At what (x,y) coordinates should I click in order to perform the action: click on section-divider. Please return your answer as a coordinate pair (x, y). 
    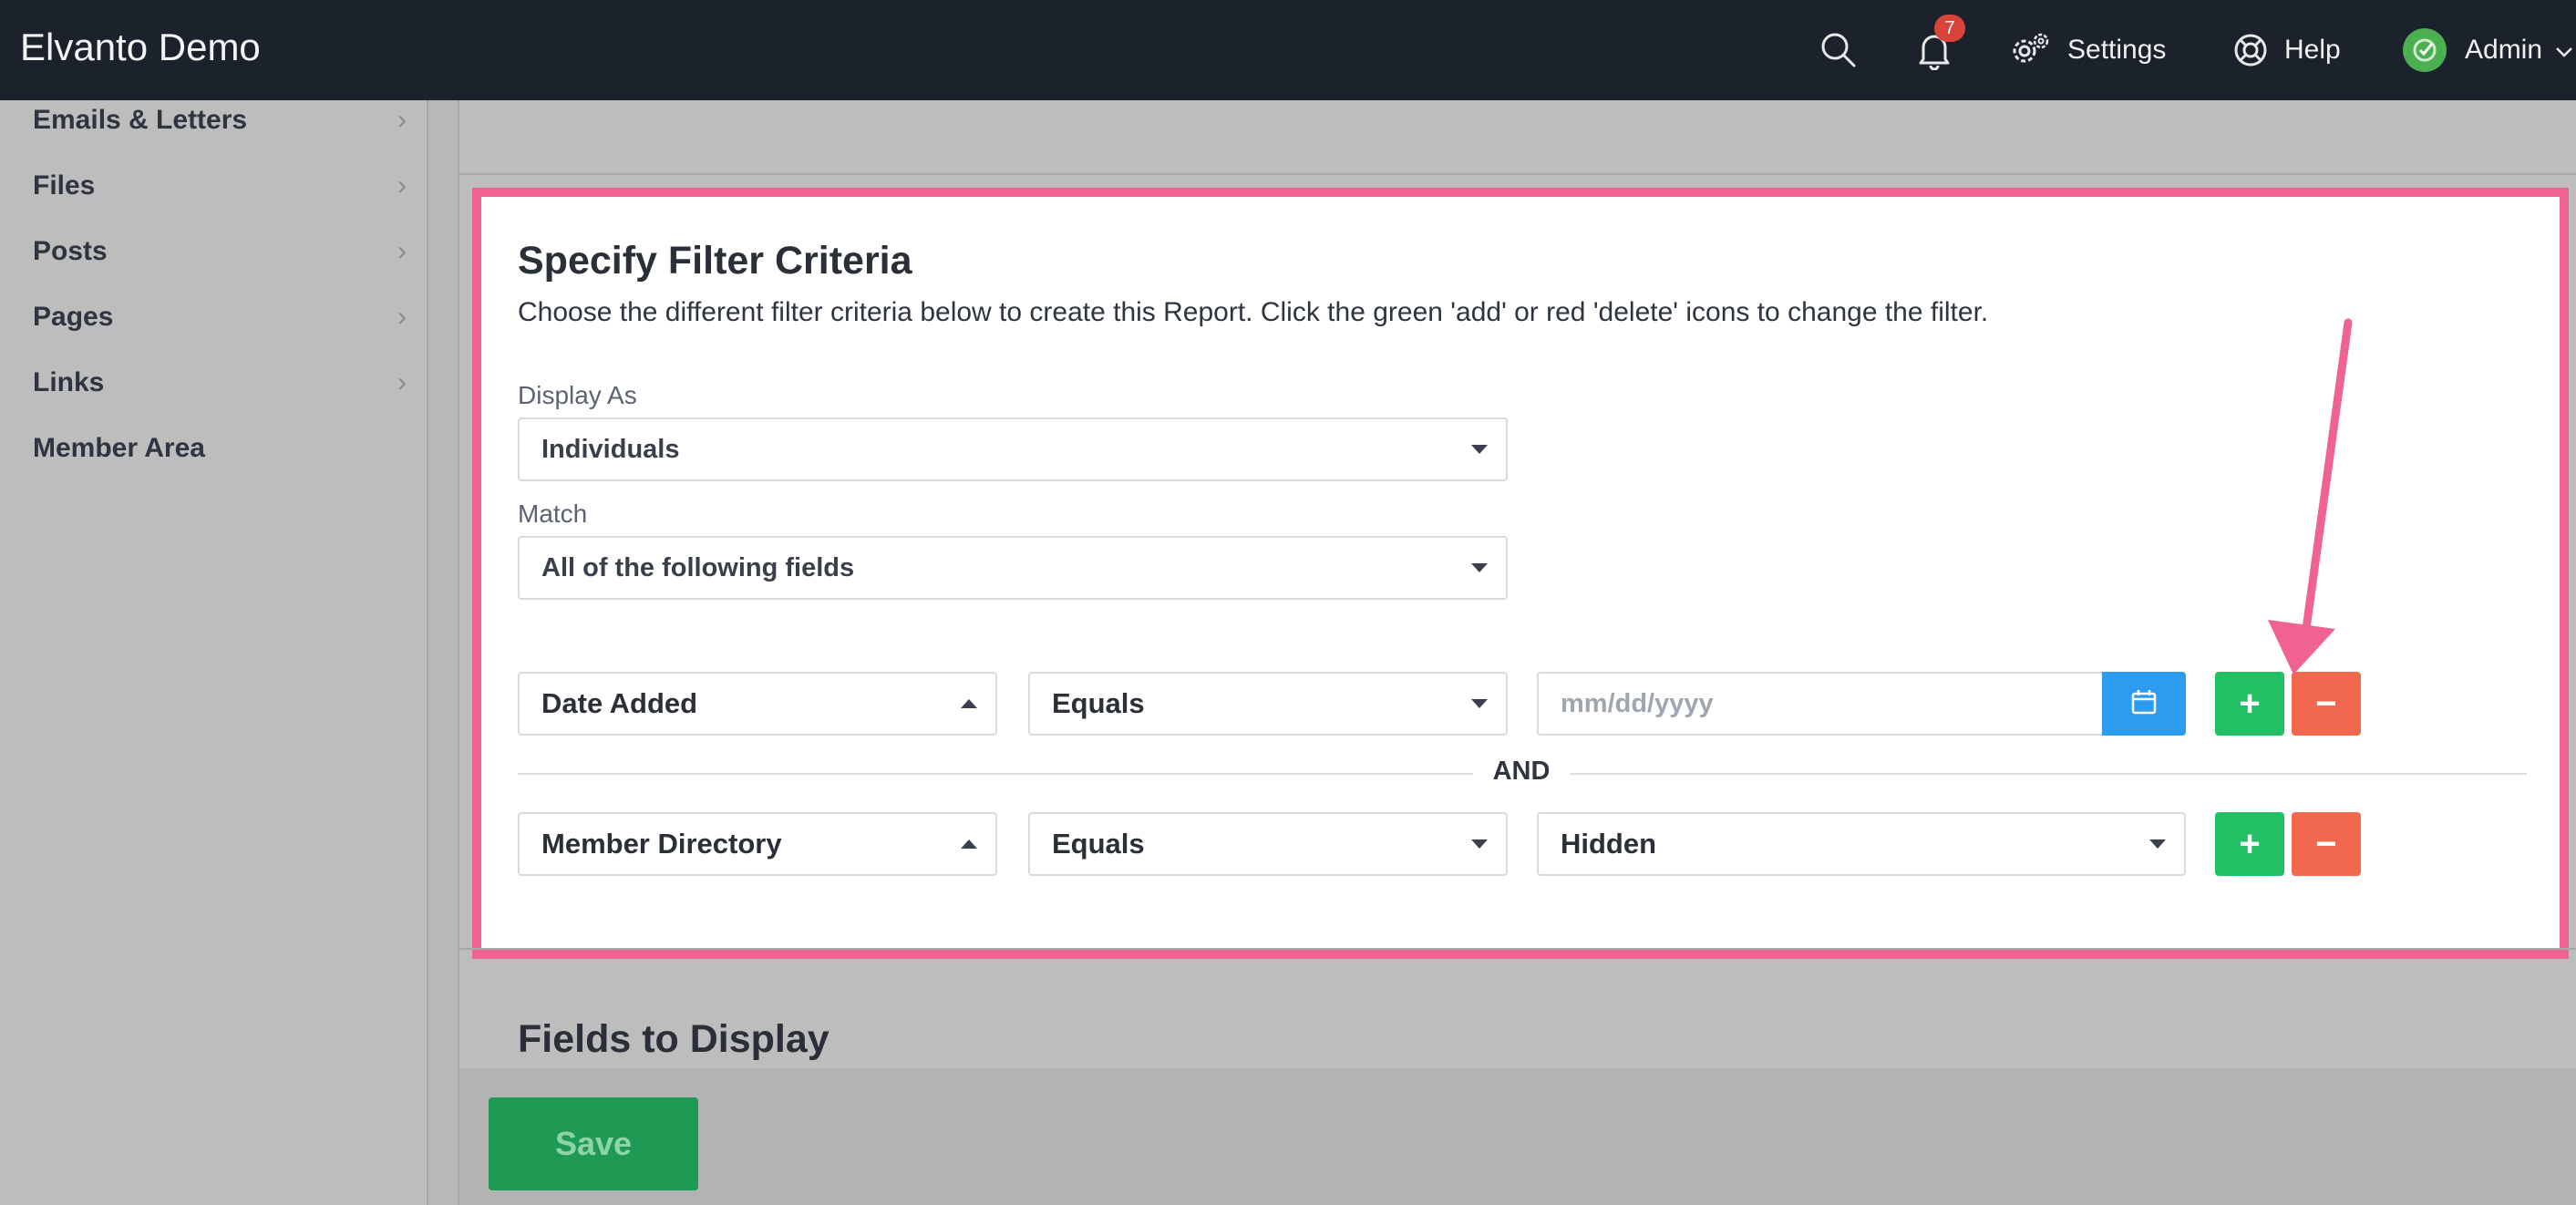
    Looking at the image, I should click on (1517, 949).